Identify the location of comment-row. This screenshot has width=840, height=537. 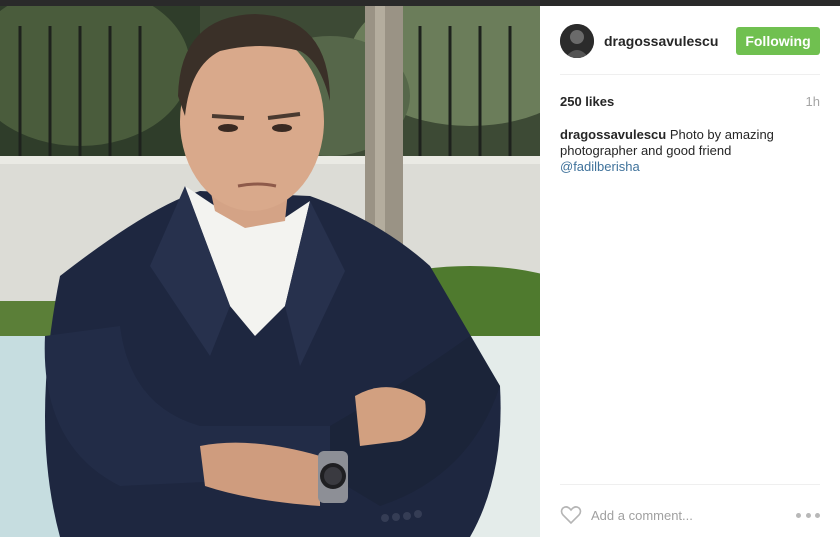
(690, 515).